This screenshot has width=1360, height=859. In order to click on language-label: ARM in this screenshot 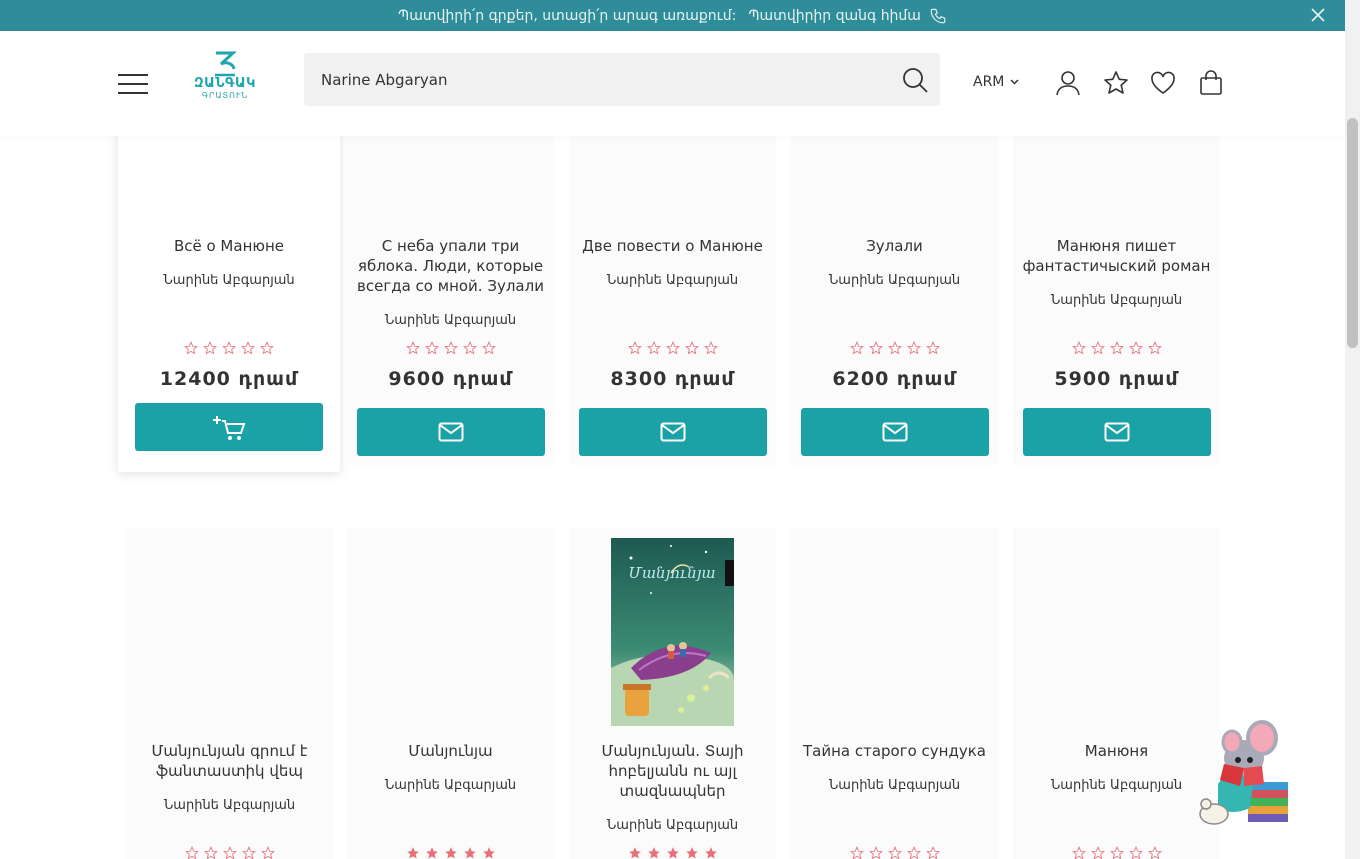, I will do `click(988, 82)`.